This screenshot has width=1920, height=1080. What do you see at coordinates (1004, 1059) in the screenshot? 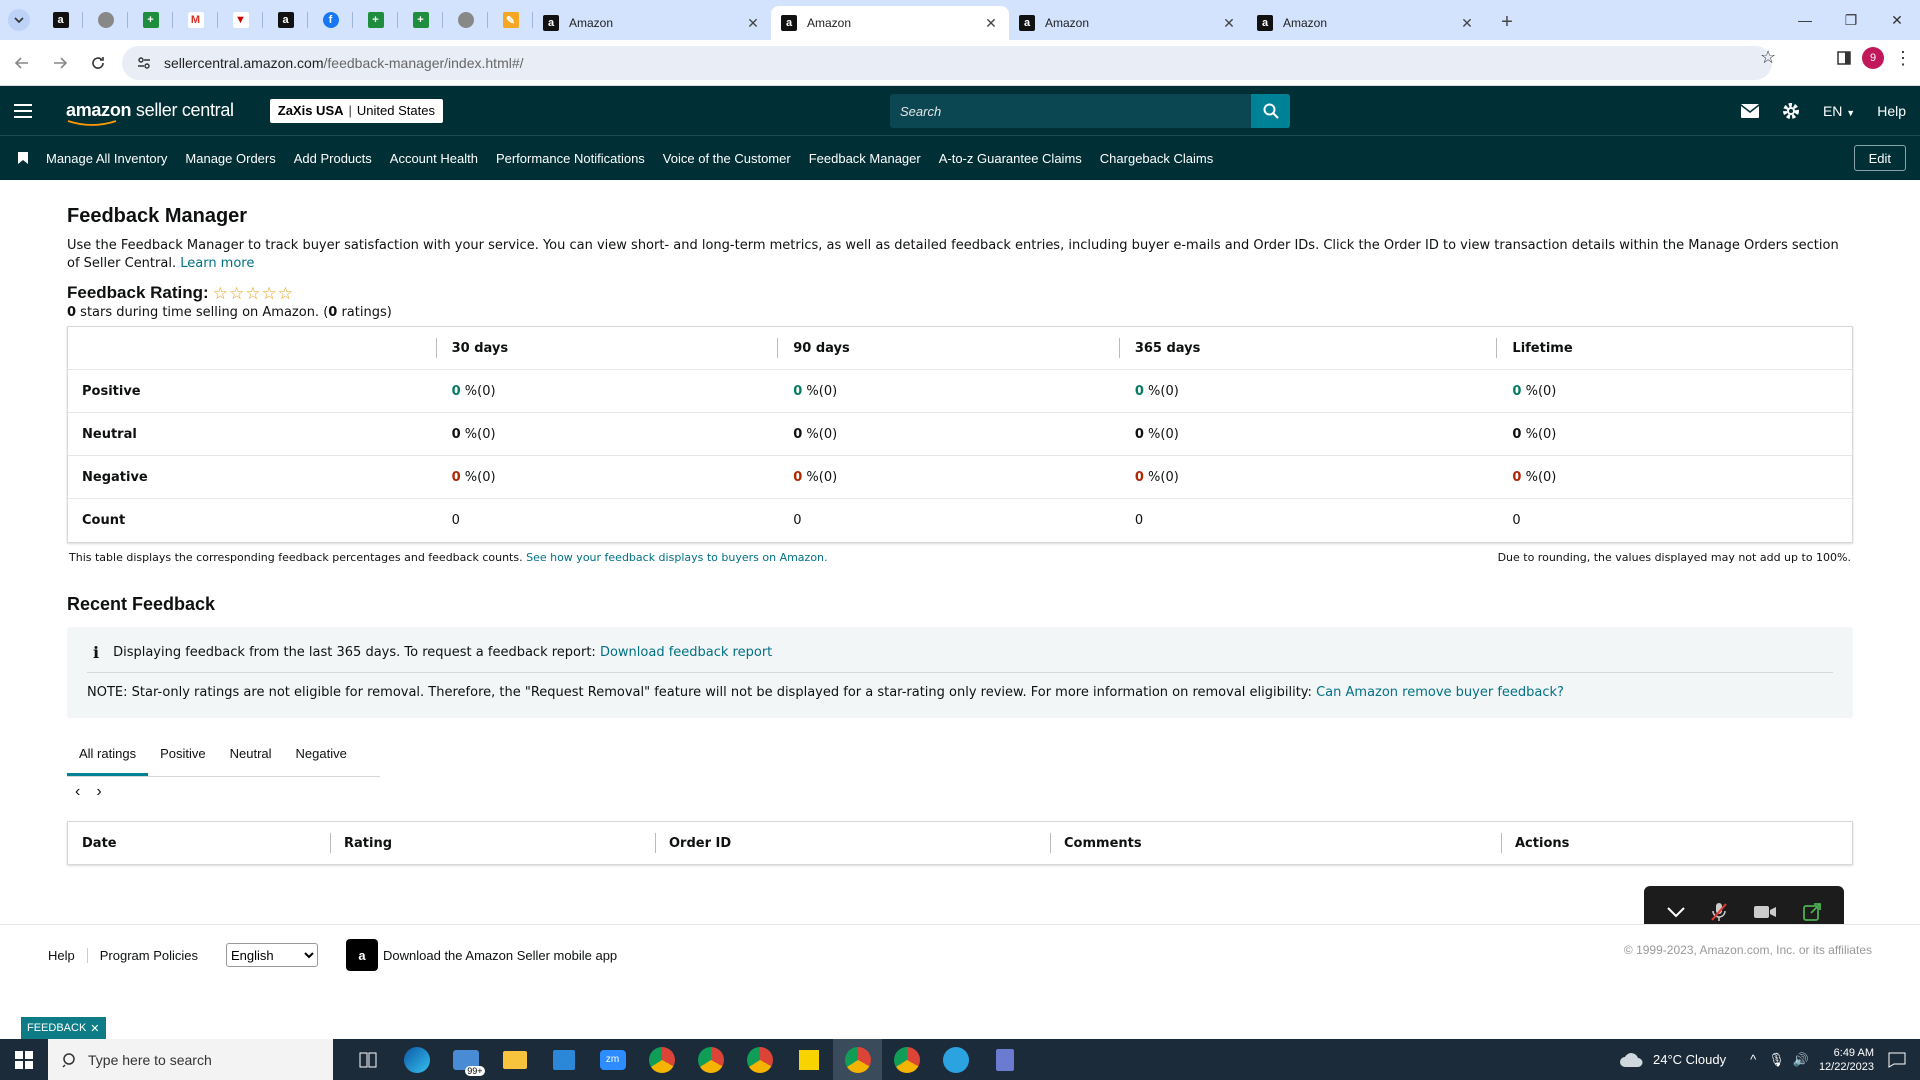
I see `calculator-icon` at bounding box center [1004, 1059].